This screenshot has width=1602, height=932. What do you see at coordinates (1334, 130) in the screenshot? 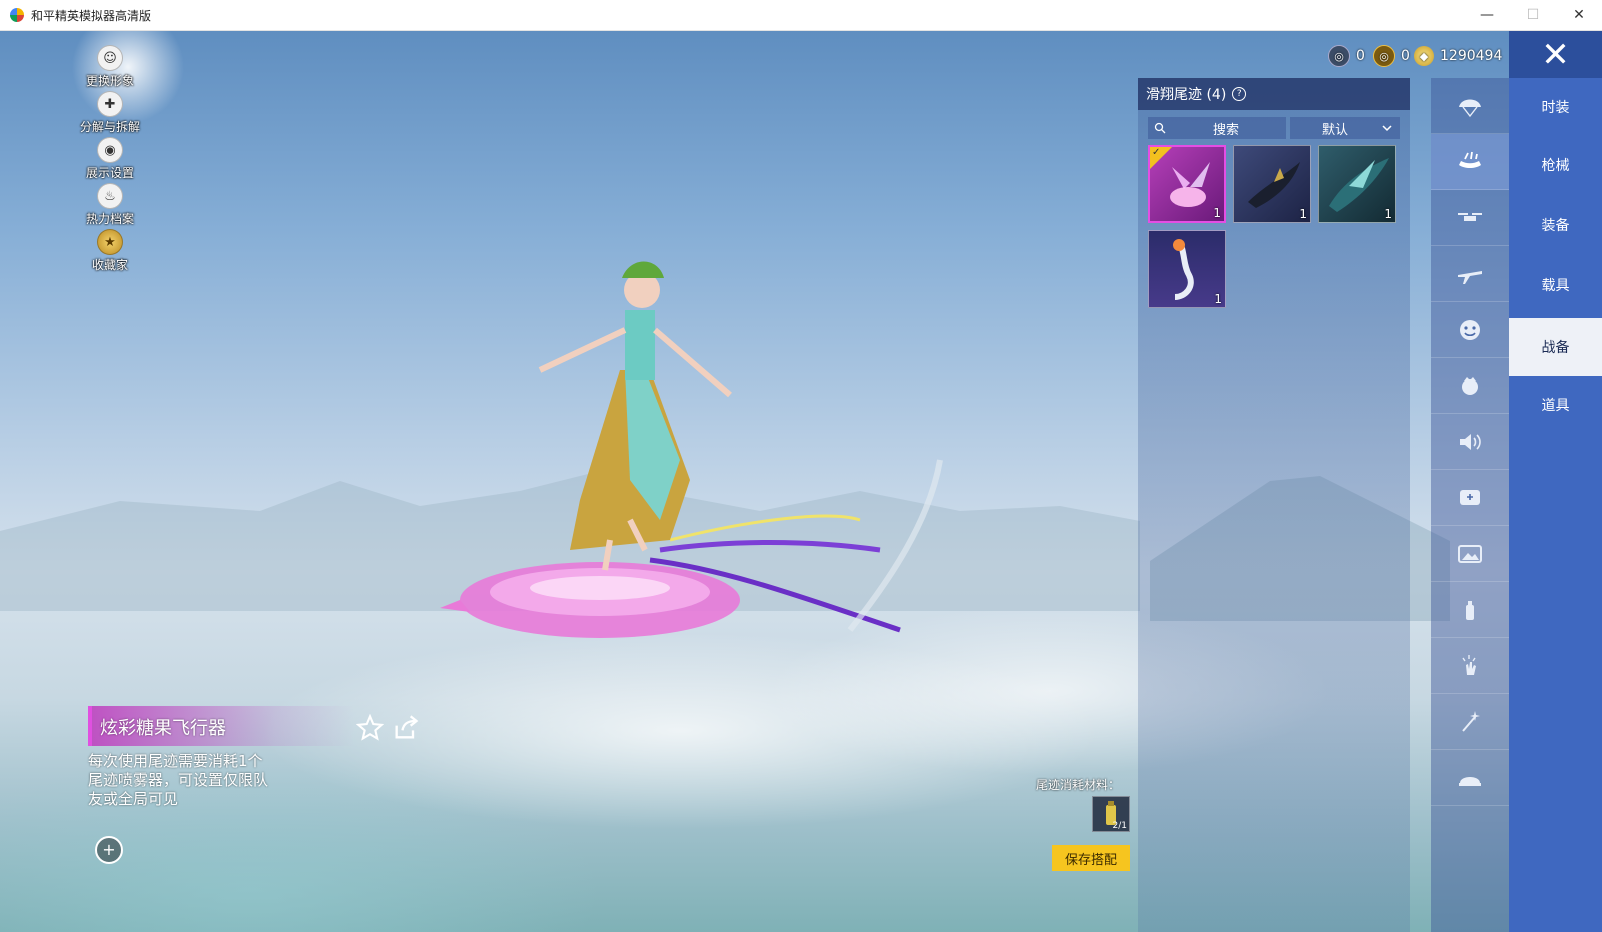
I see `sort-label: 默认` at bounding box center [1334, 130].